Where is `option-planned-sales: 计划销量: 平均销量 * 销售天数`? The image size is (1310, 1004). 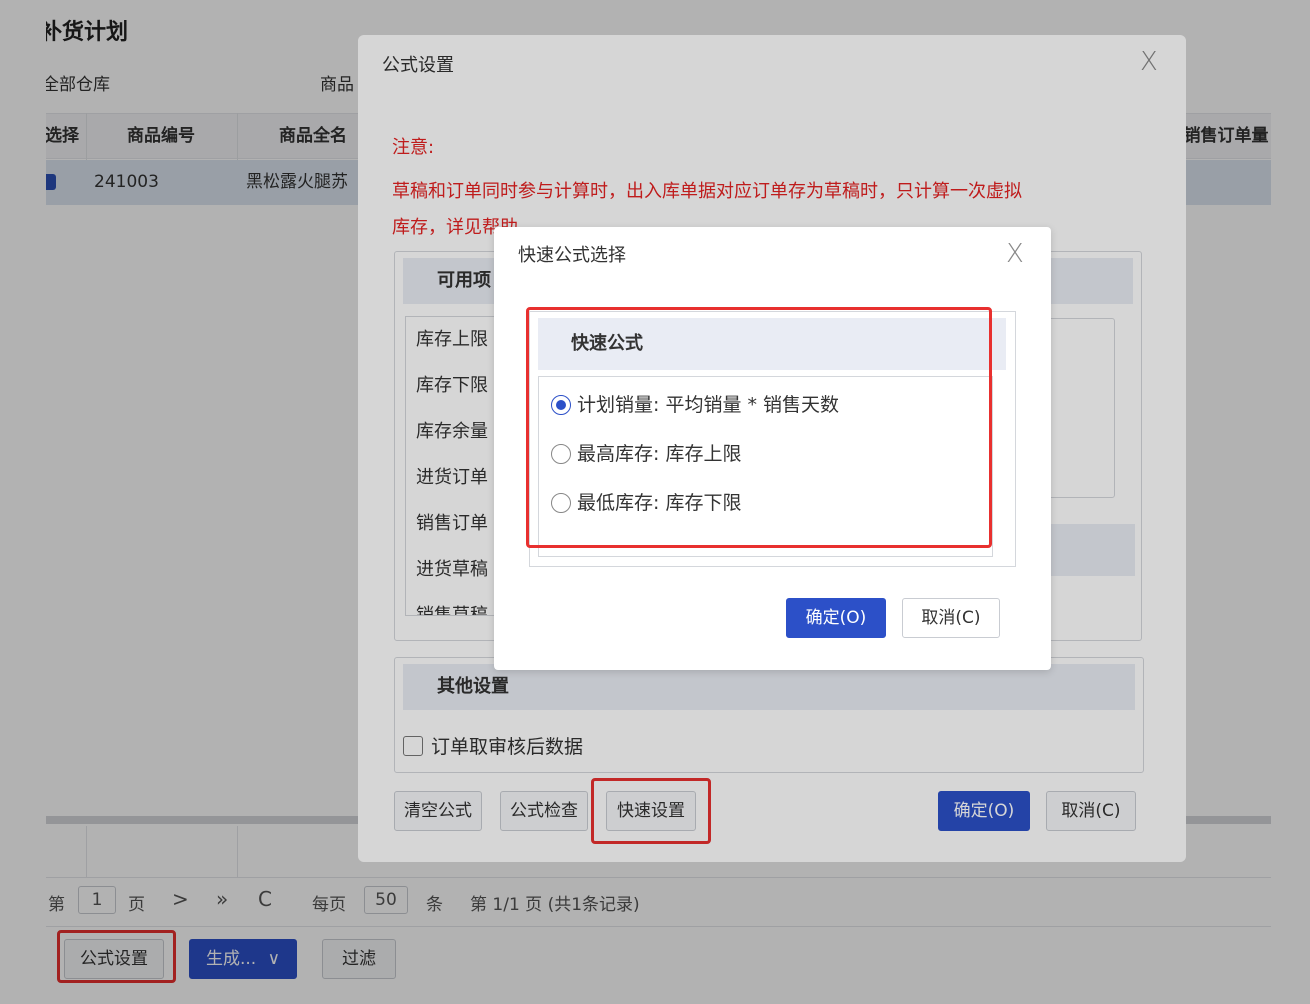 option-planned-sales: 计划销量: 平均销量 * 销售天数 is located at coordinates (695, 405).